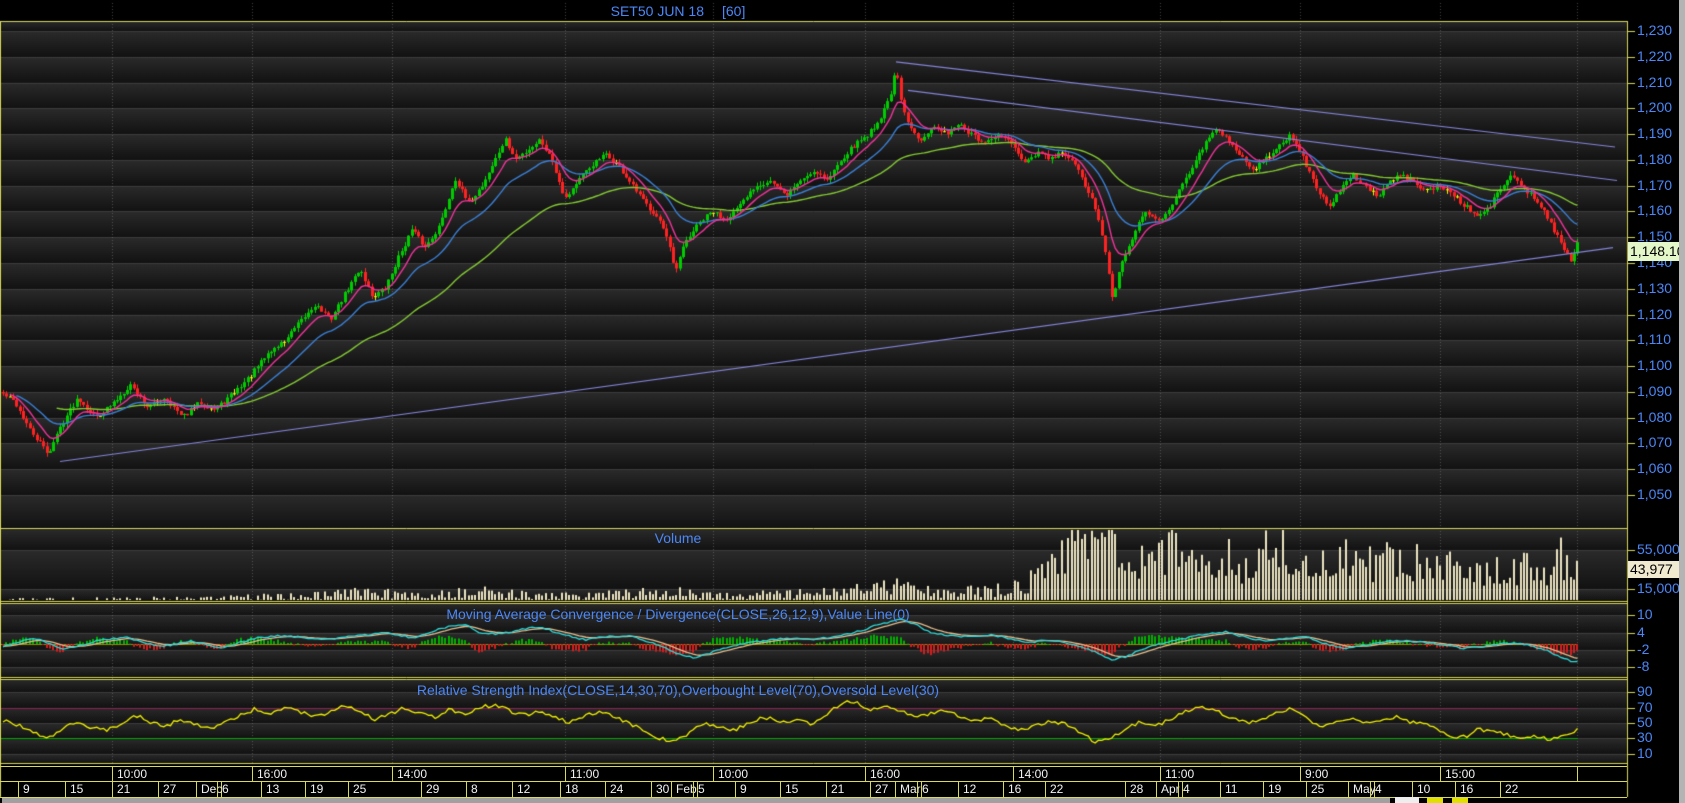  I want to click on date-cell: 13, so click(285, 789).